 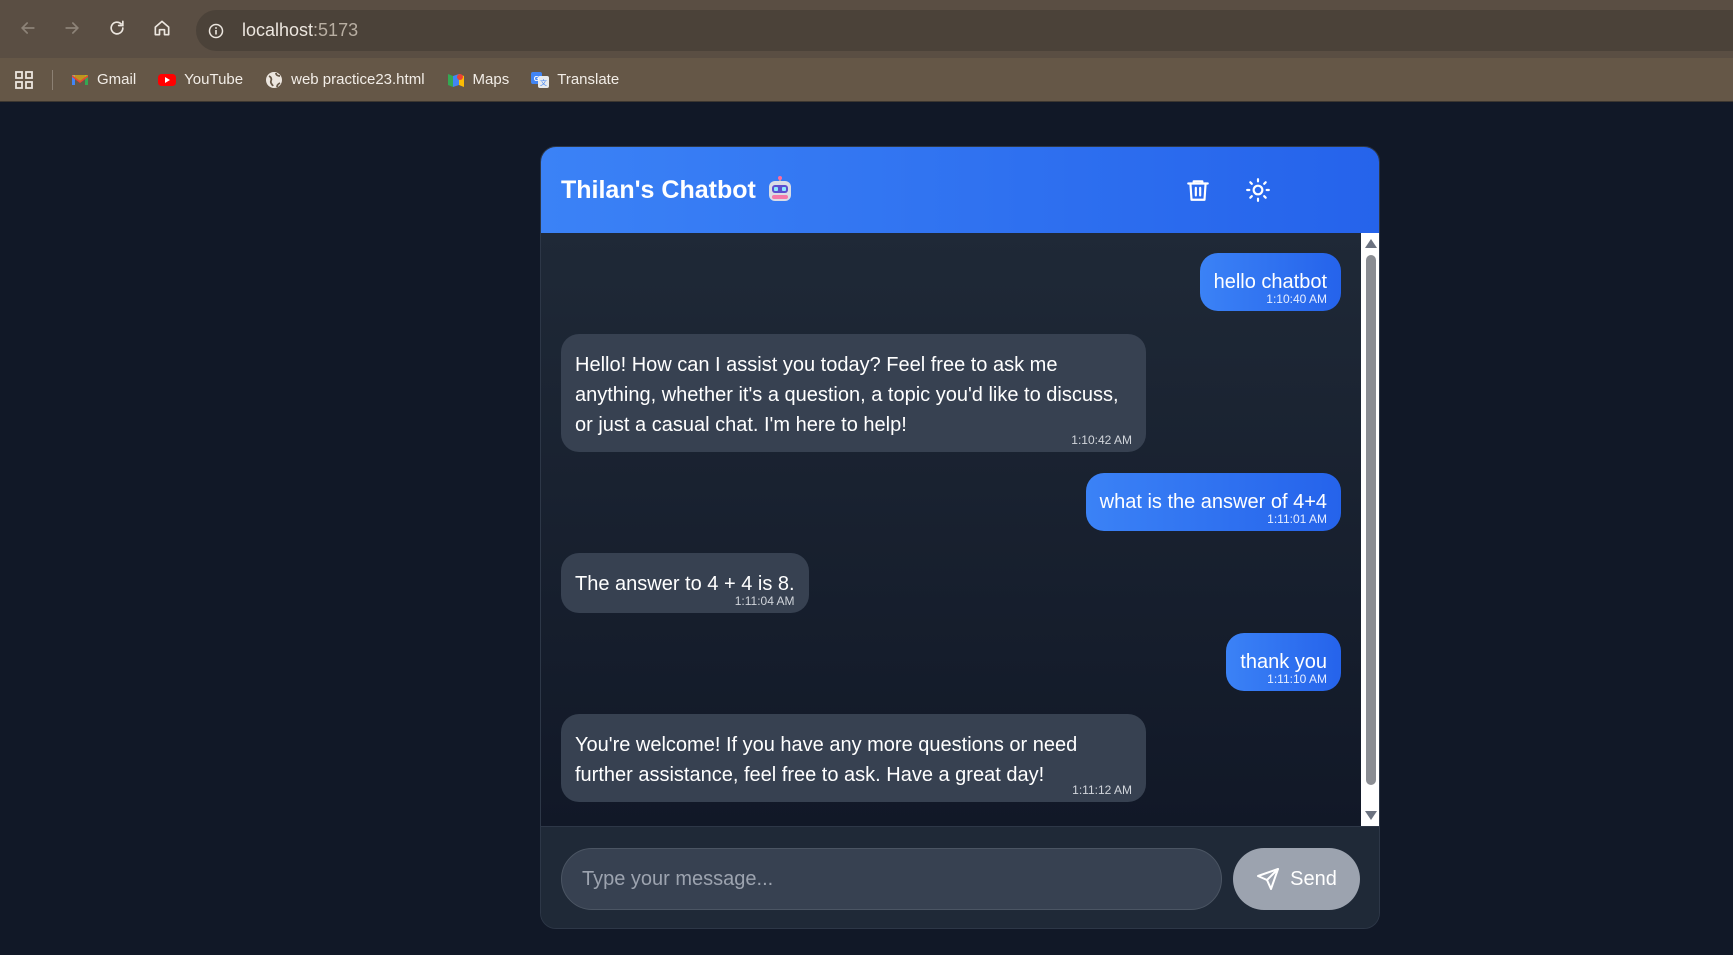 What do you see at coordinates (274, 80) in the screenshot?
I see `globe-icon` at bounding box center [274, 80].